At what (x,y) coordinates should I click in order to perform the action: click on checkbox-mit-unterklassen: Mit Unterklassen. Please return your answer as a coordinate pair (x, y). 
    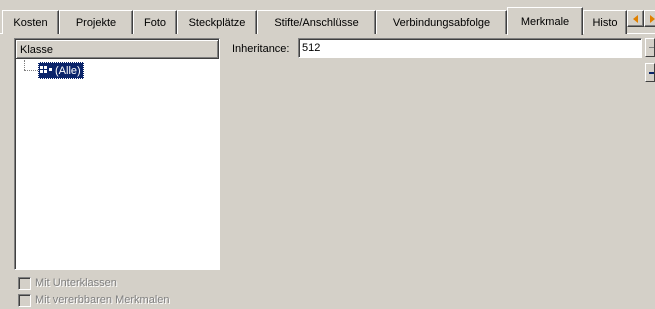
    Looking at the image, I should click on (67, 283).